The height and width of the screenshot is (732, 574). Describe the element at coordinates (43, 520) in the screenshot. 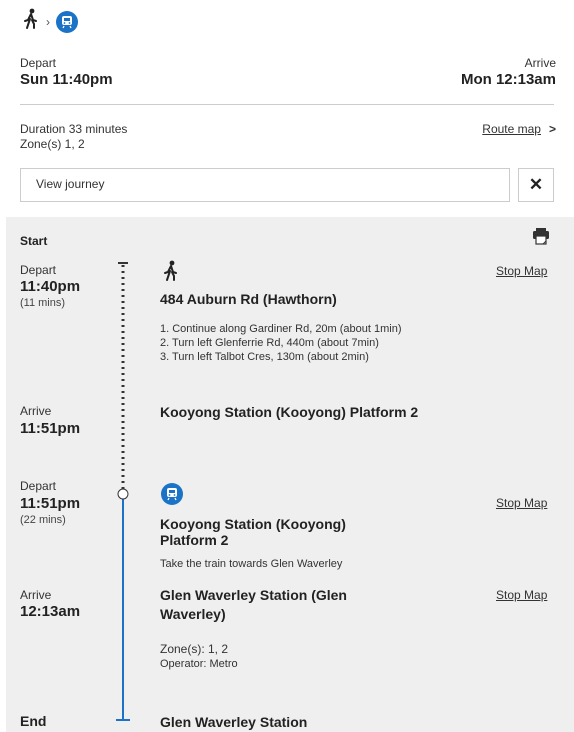

I see `leg2-duration: (22 mins)` at that location.